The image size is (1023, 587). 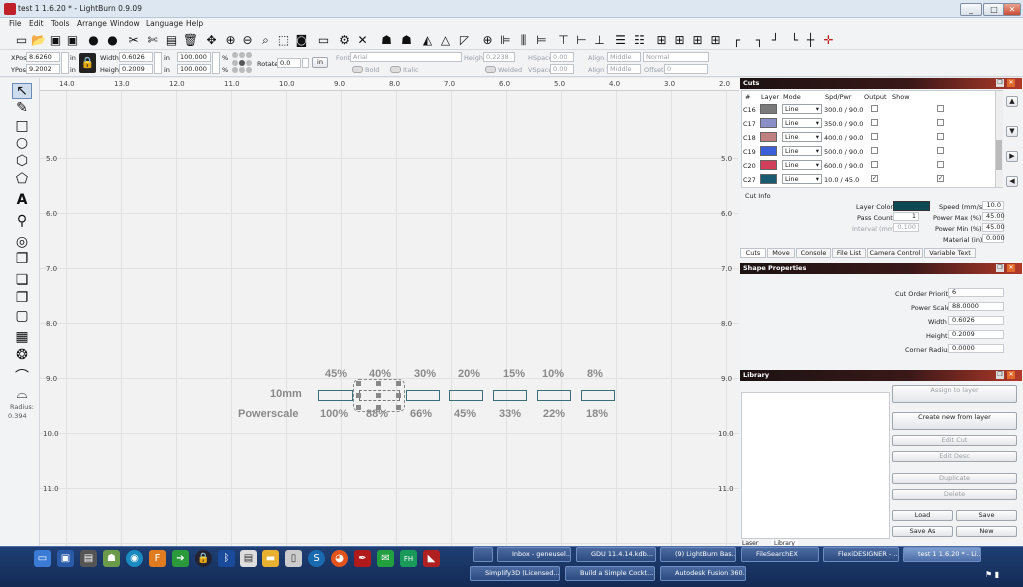 I want to click on notes-icon: ▤, so click(x=248, y=558).